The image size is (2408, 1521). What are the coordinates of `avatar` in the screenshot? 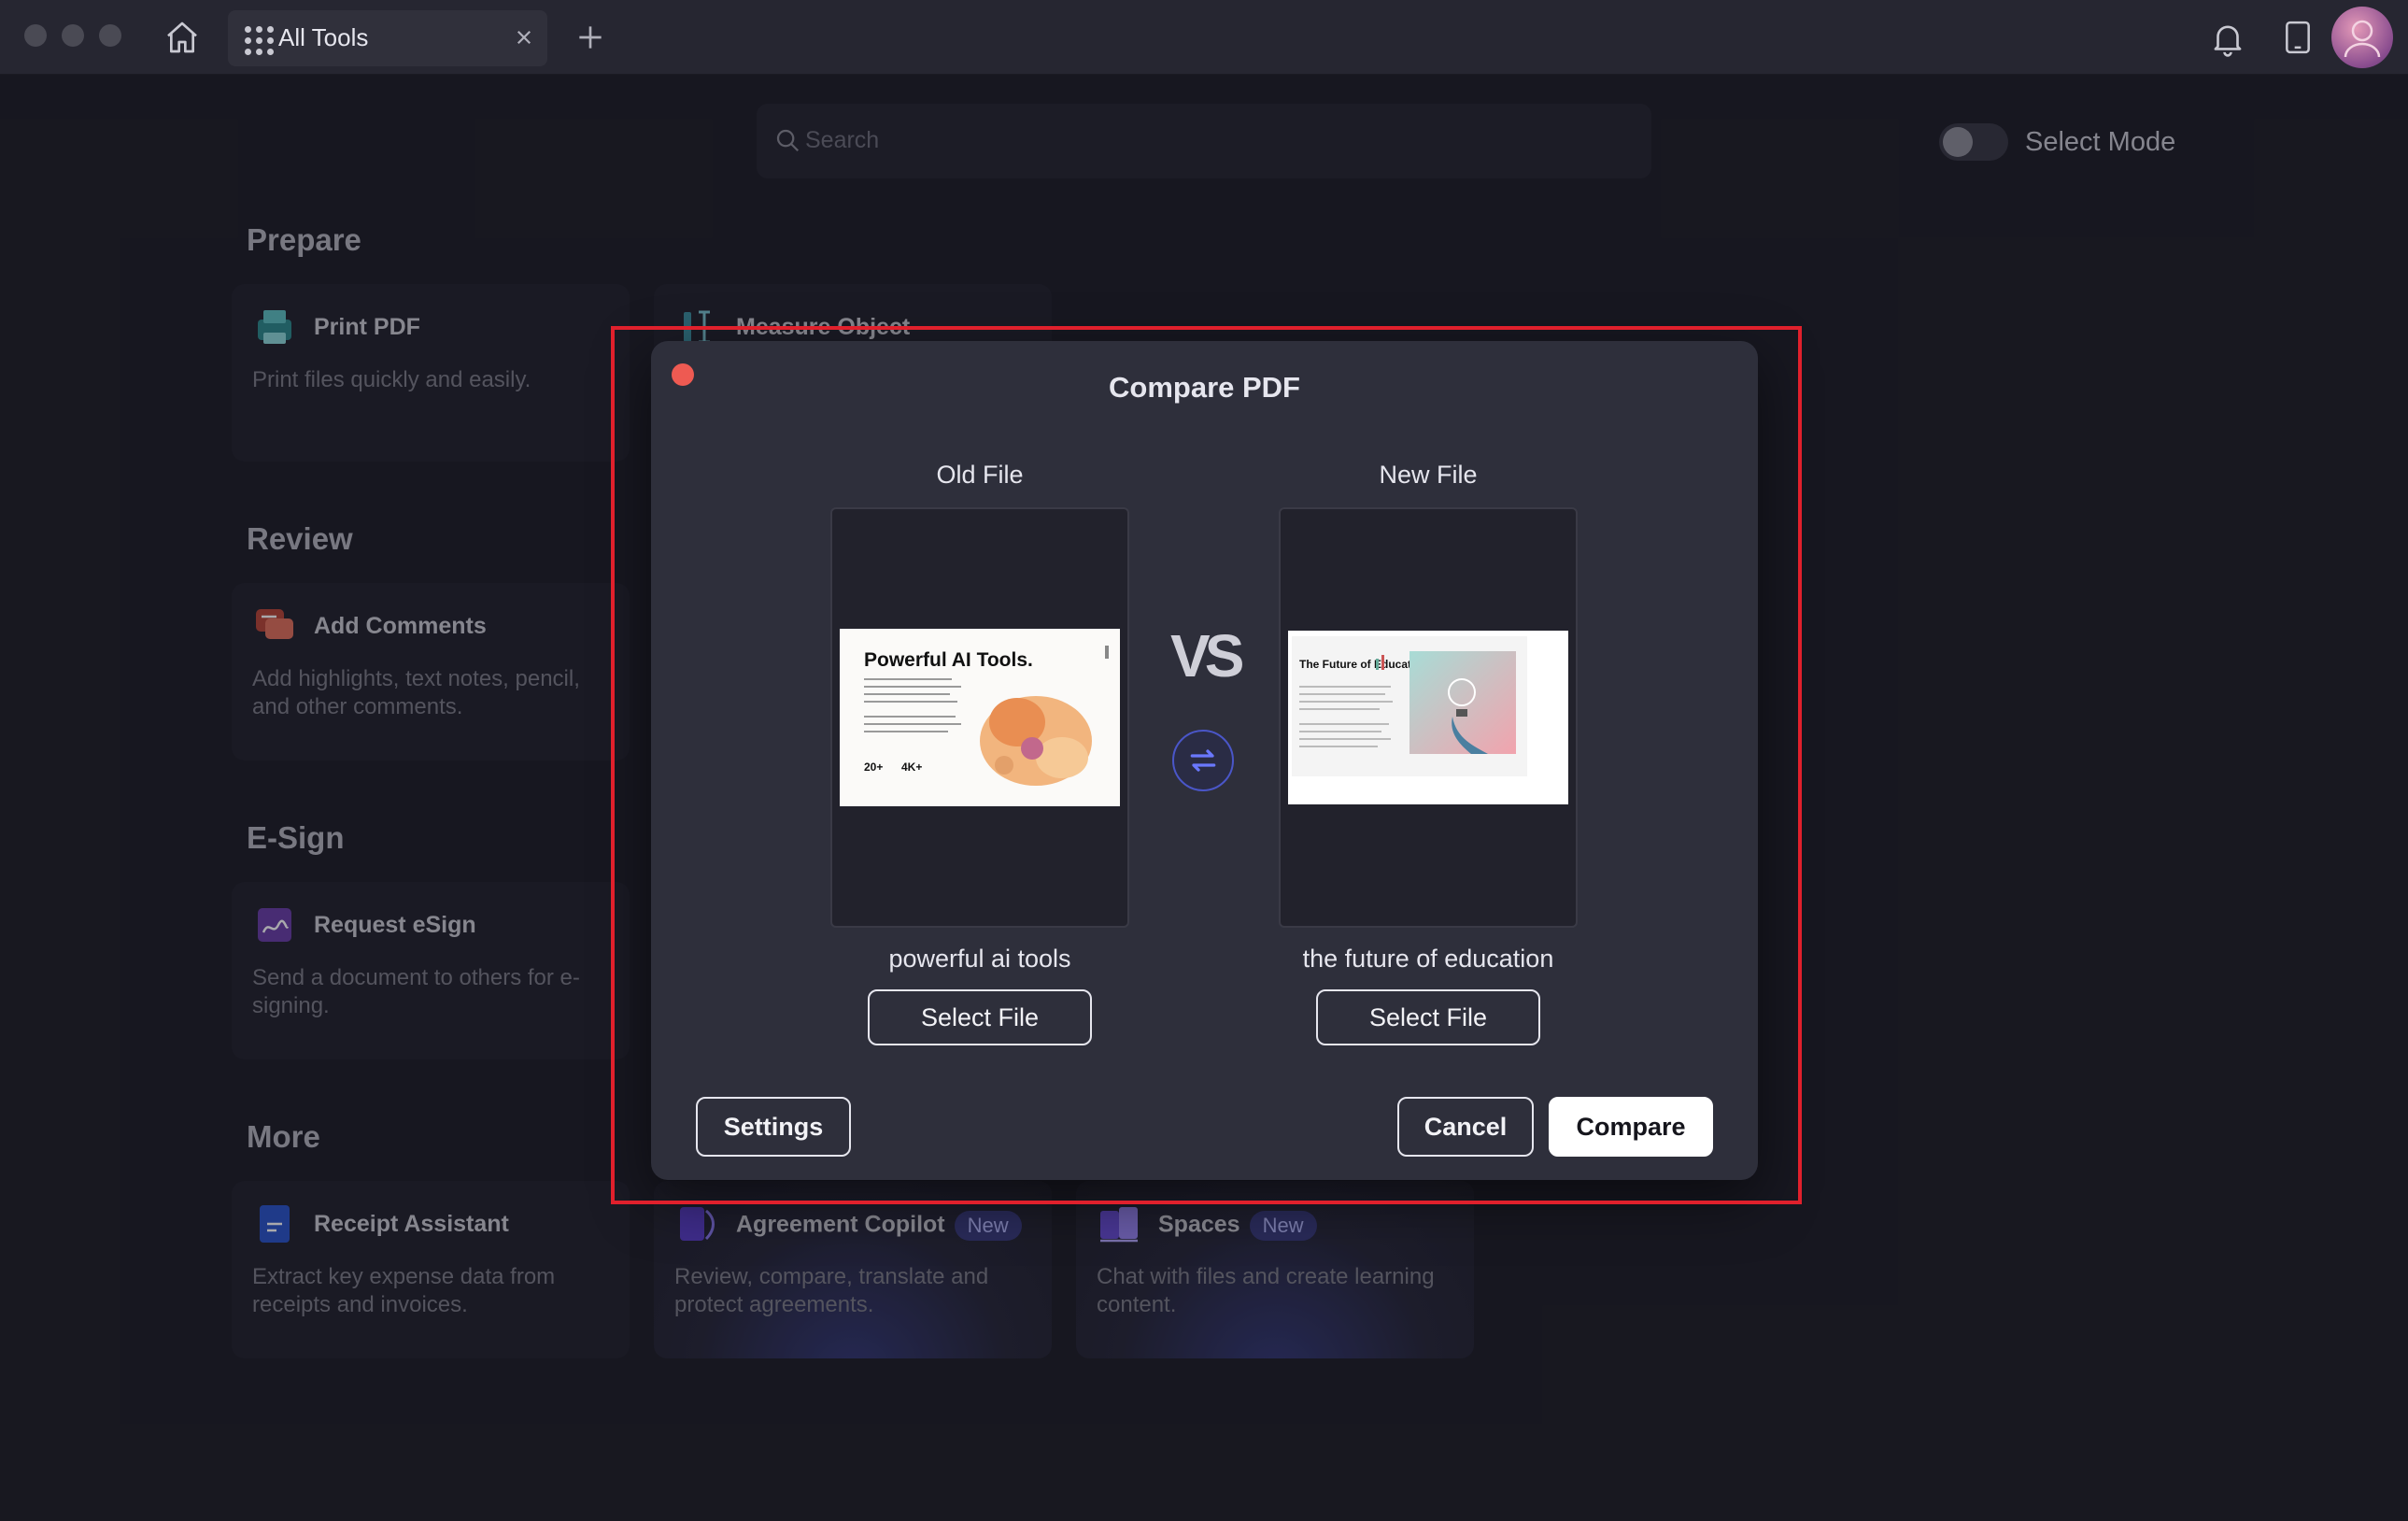 It's located at (2362, 37).